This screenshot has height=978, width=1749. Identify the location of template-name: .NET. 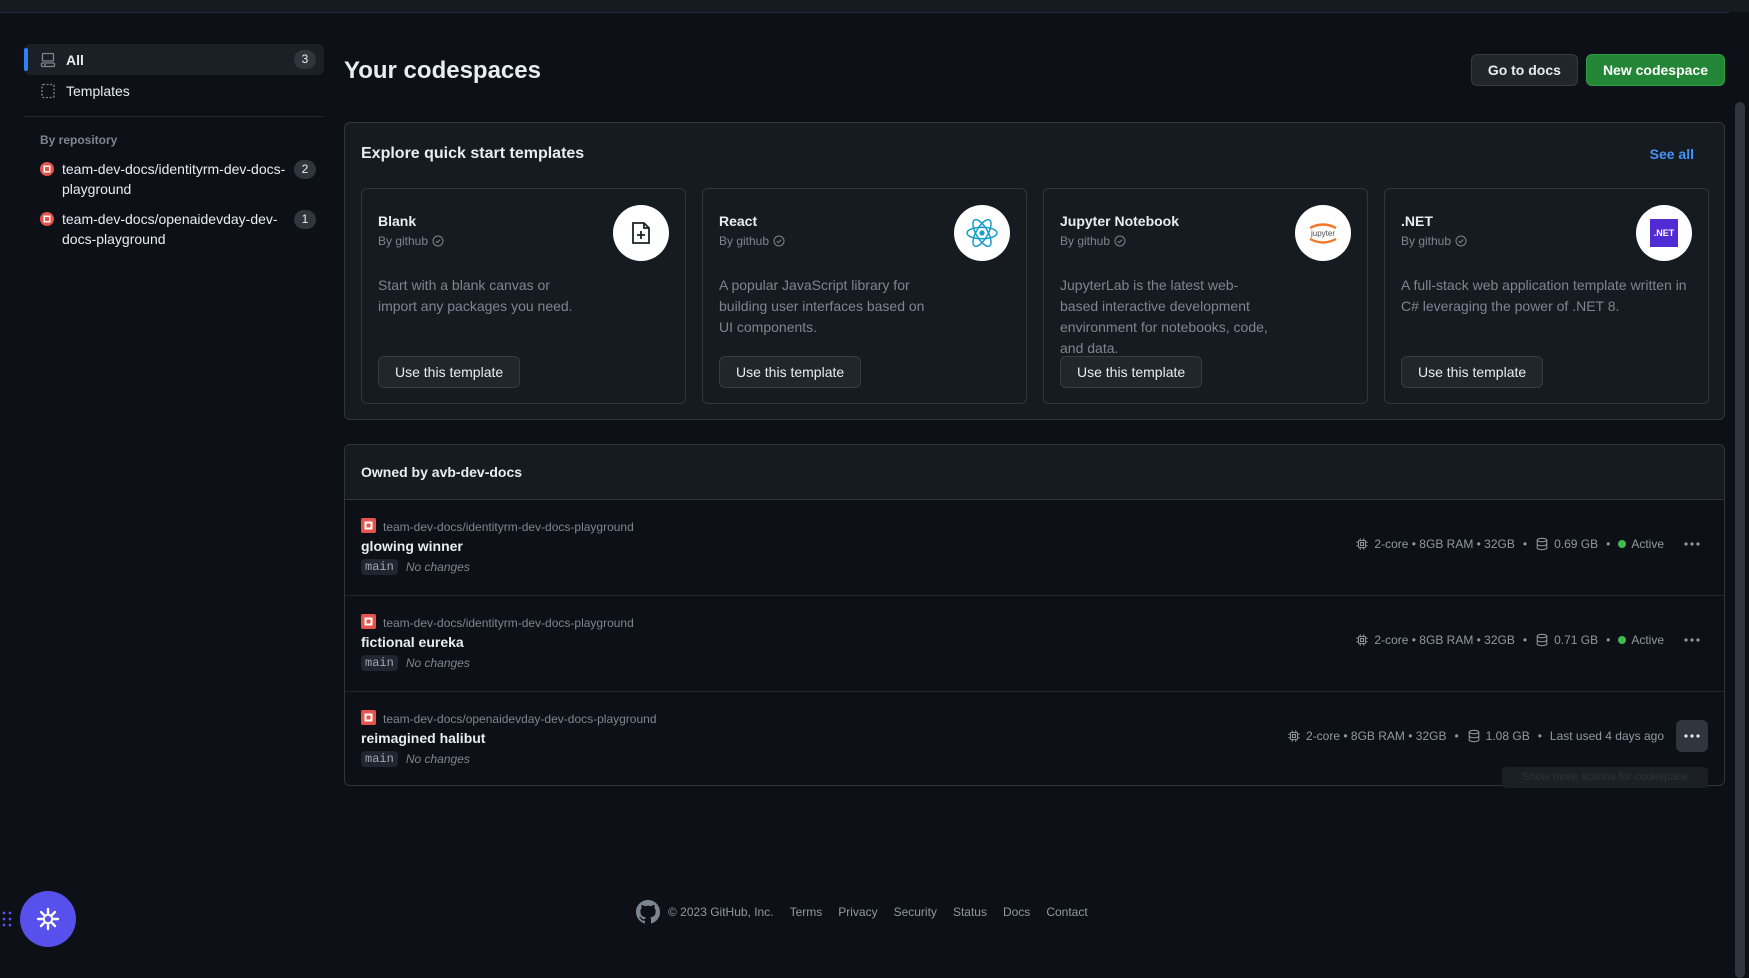
(1417, 221).